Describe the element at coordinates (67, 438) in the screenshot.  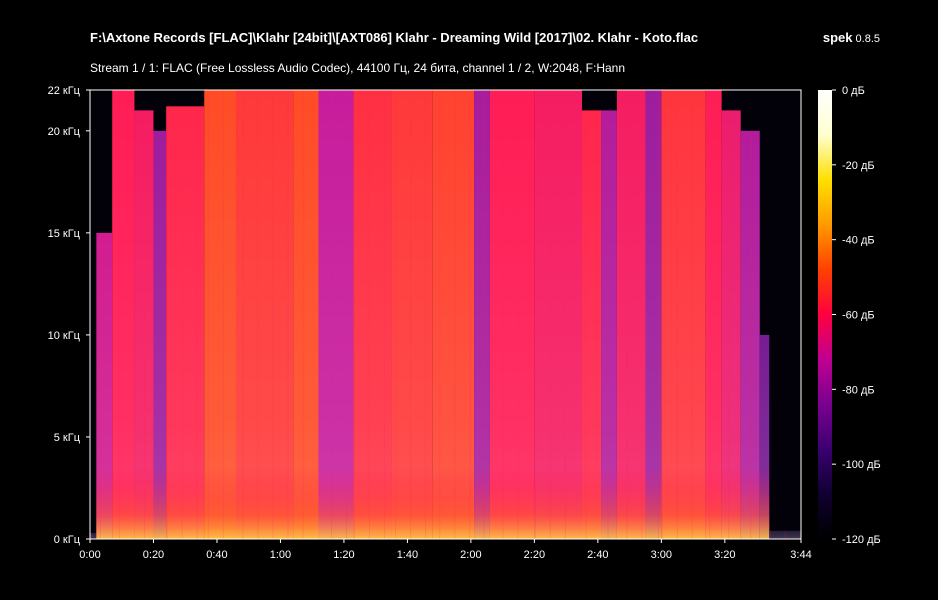
I see `y-tick-label: 5 кГц` at that location.